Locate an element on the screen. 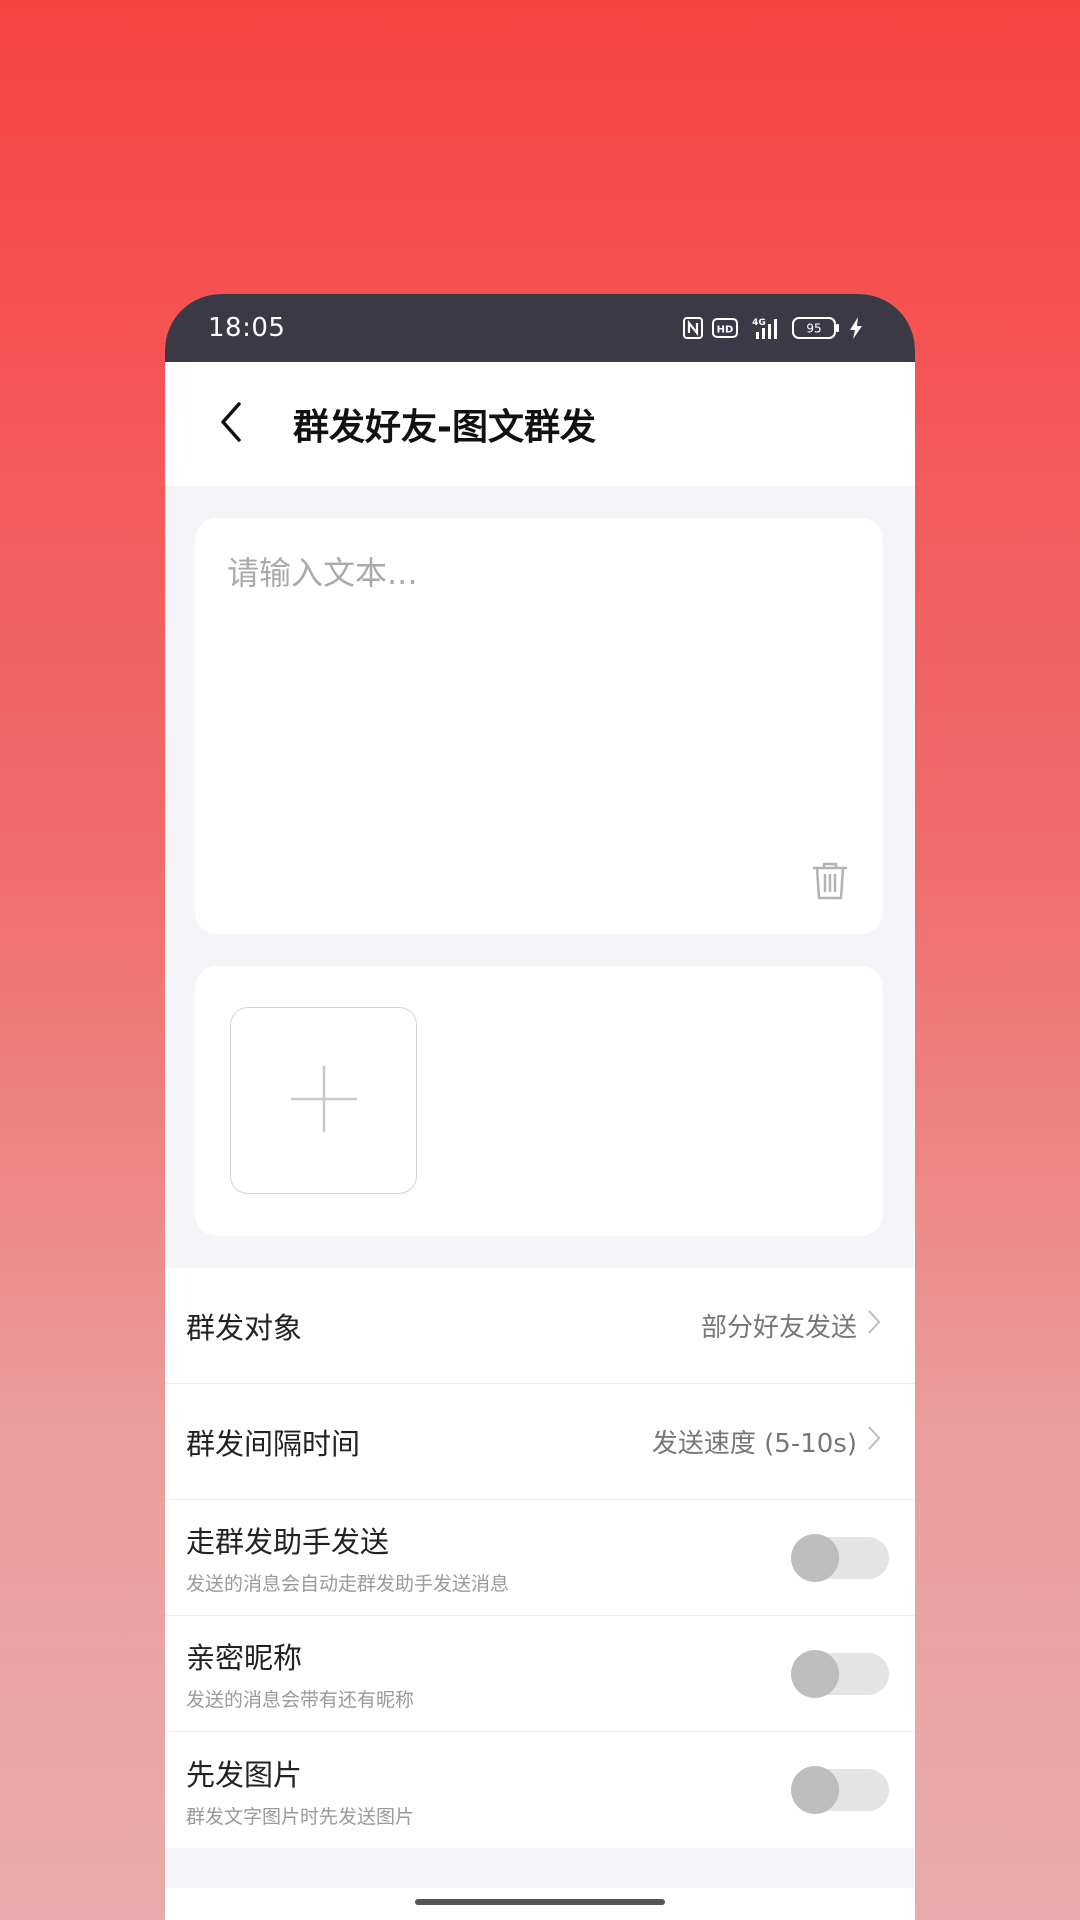 The height and width of the screenshot is (1920, 1080). interval-value-group: 发送速度 (5-10s) is located at coordinates (766, 1441).